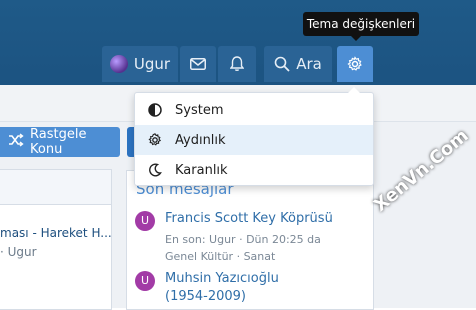 The height and width of the screenshot is (310, 476). What do you see at coordinates (222, 278) in the screenshot?
I see `post-title-link: Muhsin Yazıcıoğlu` at bounding box center [222, 278].